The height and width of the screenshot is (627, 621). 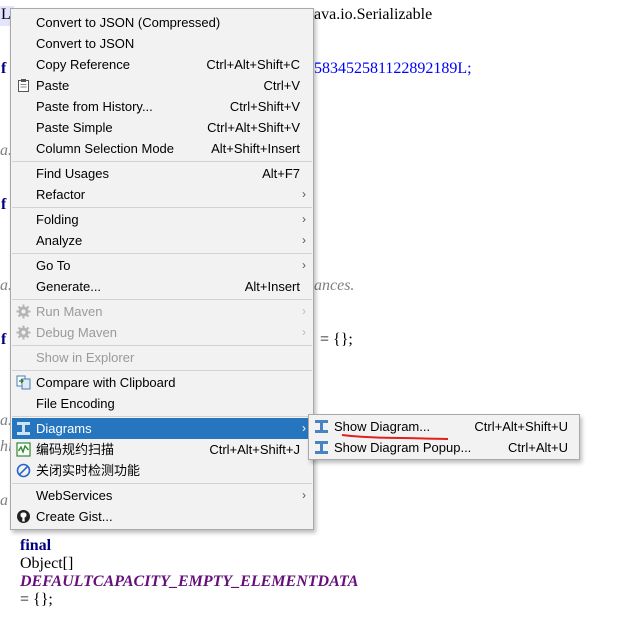 I want to click on disable-icon, so click(x=23, y=470).